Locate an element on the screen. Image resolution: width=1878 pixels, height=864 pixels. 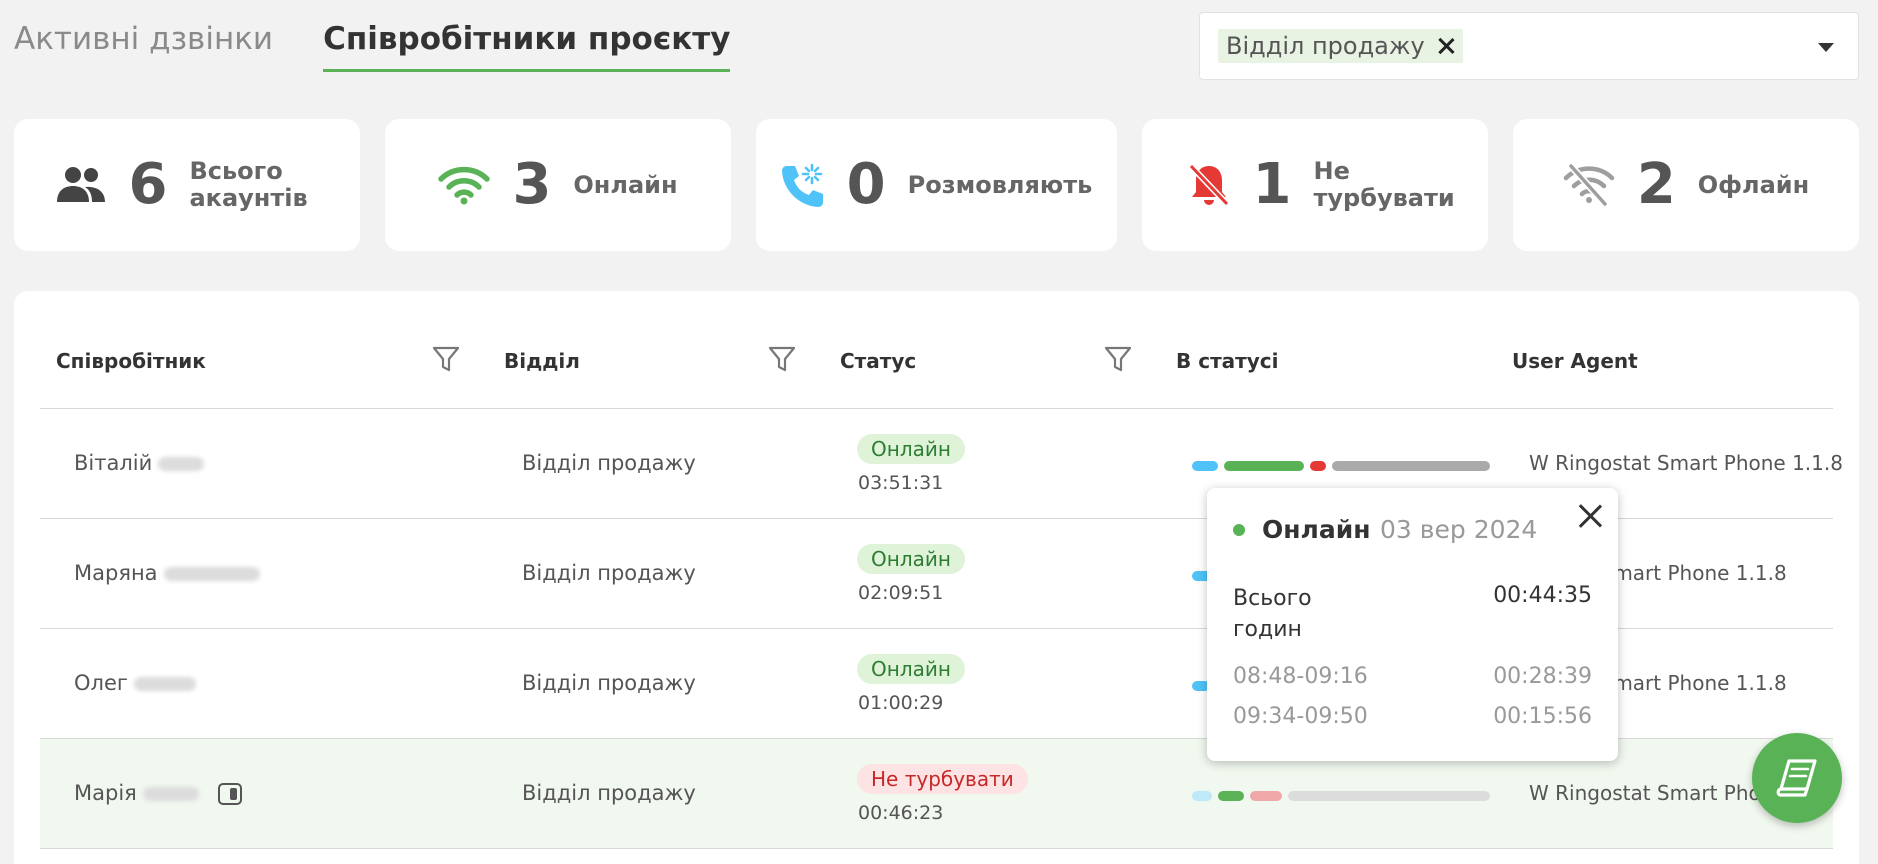
stat-card-total: 6 Всього акаунтів is located at coordinates (187, 185).